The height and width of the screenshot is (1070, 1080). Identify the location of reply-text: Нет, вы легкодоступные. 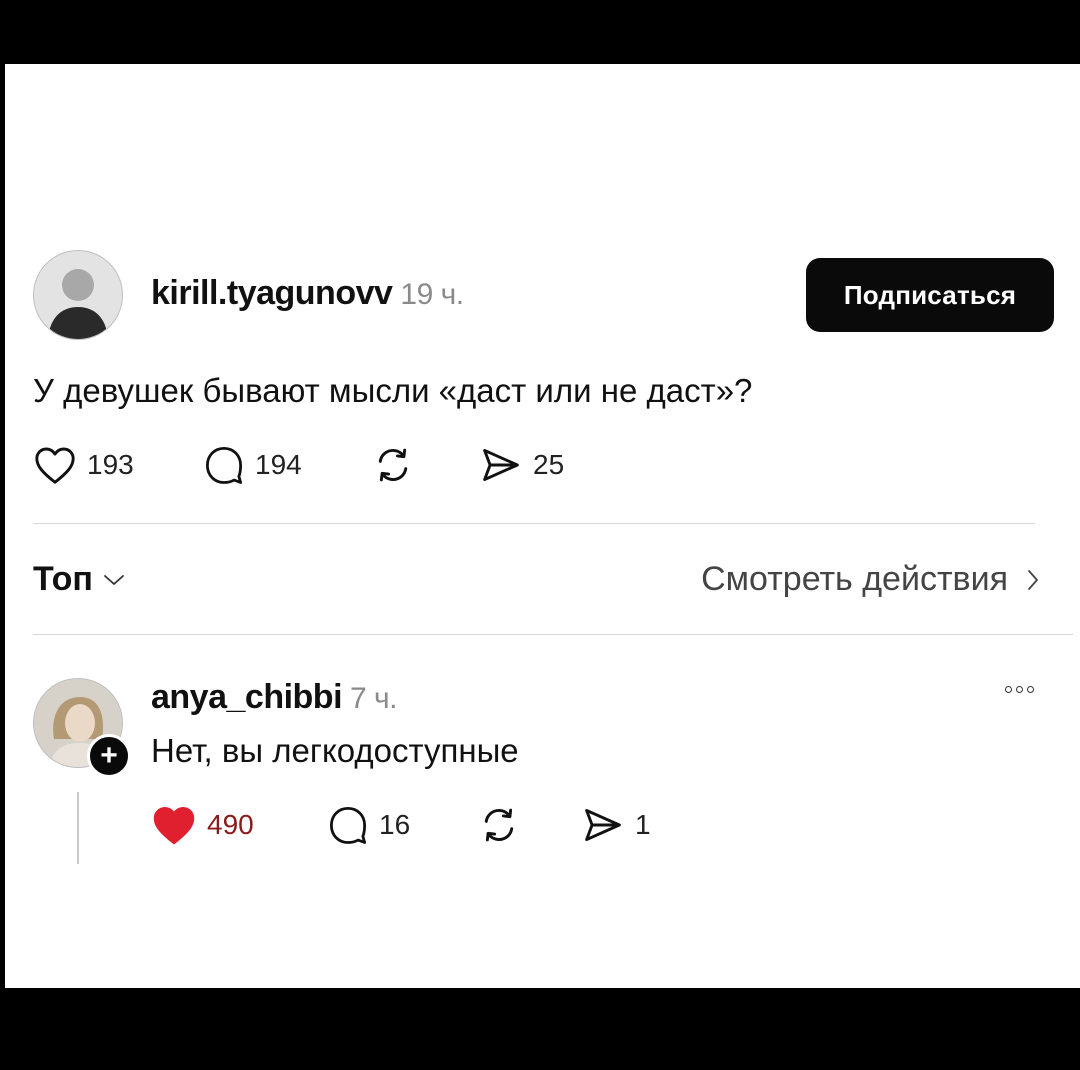
(335, 750).